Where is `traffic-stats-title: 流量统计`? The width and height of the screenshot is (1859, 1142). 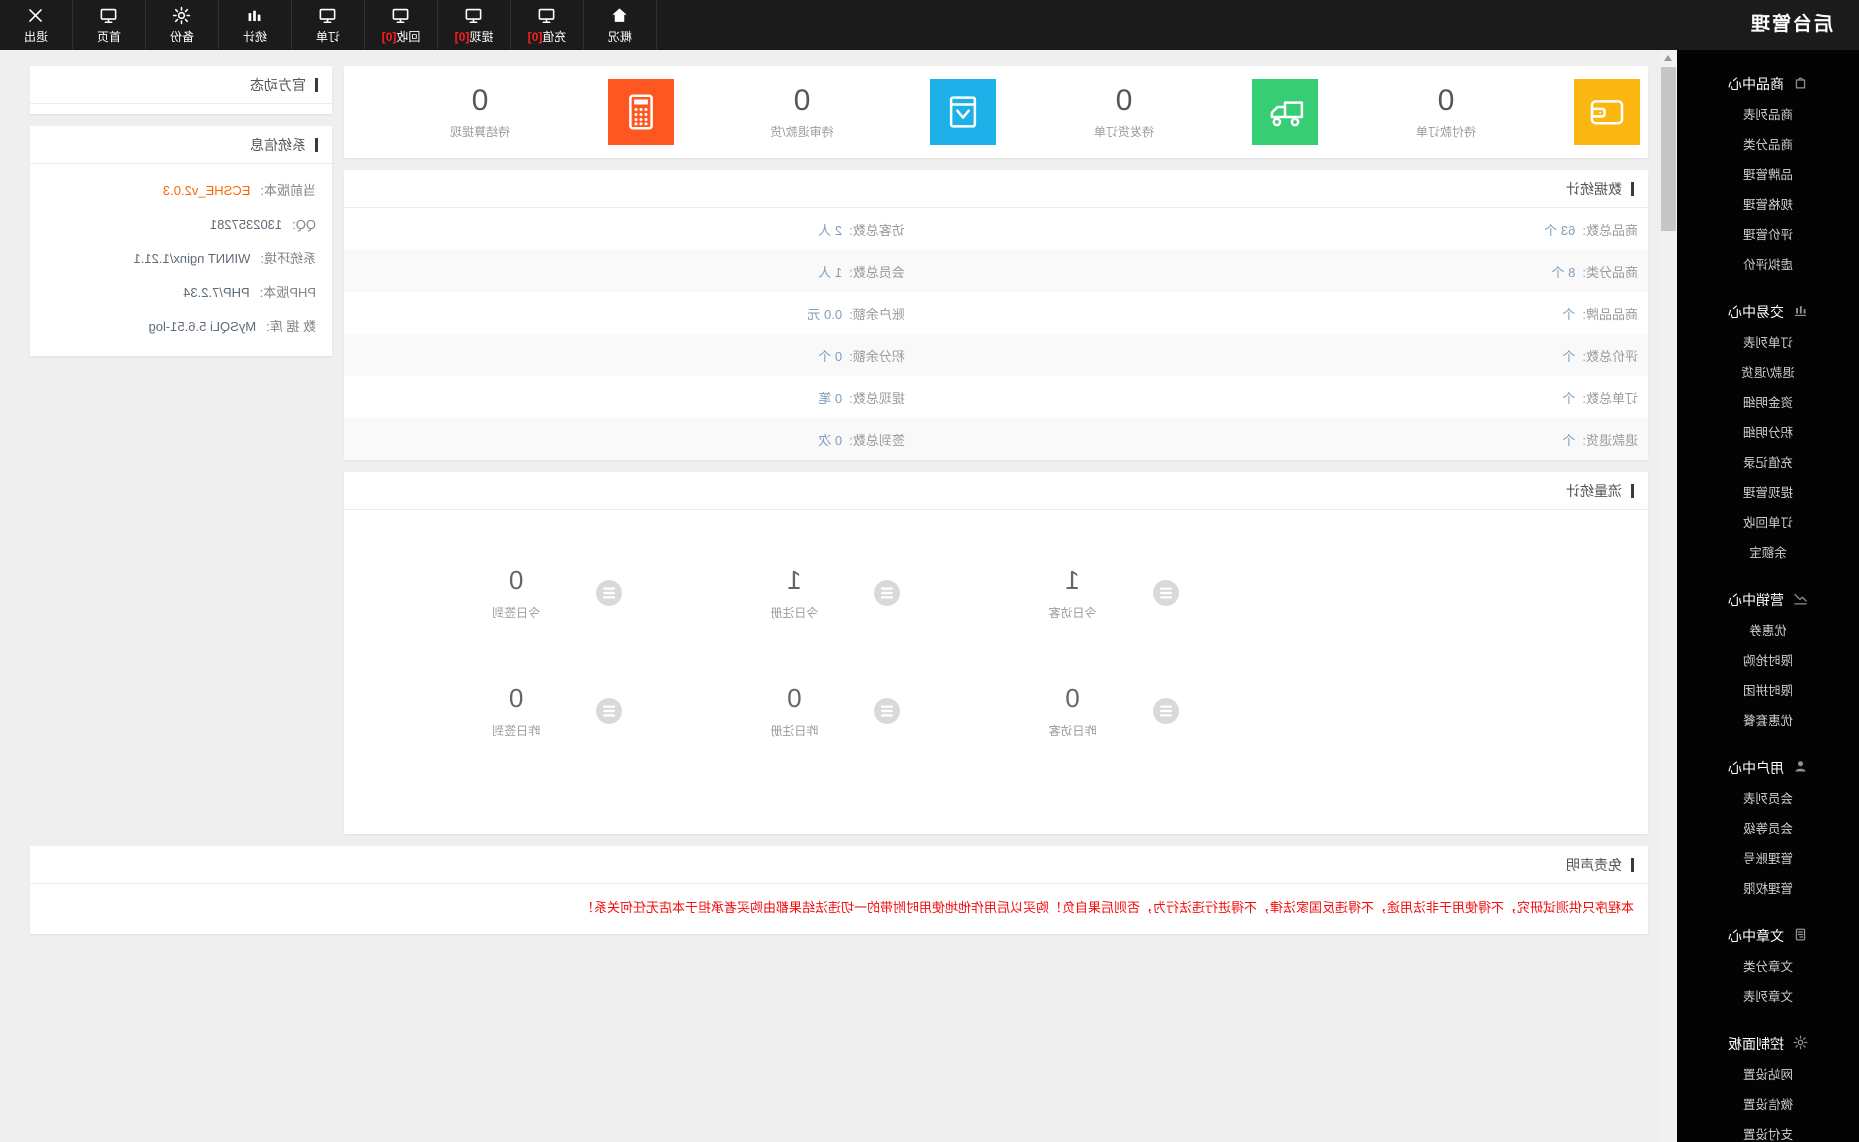 traffic-stats-title: 流量统计 is located at coordinates (1594, 490).